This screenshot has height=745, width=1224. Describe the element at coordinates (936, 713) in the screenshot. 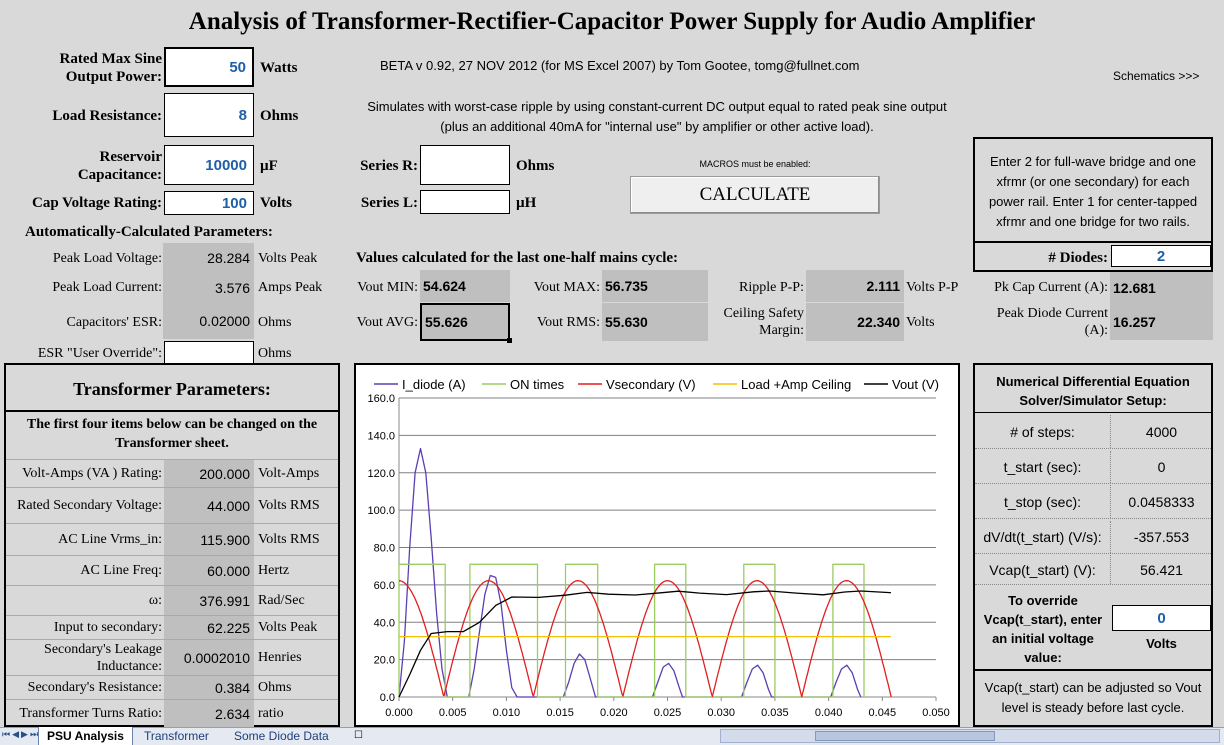

I see `chart-x-tick-label: 0.050` at that location.